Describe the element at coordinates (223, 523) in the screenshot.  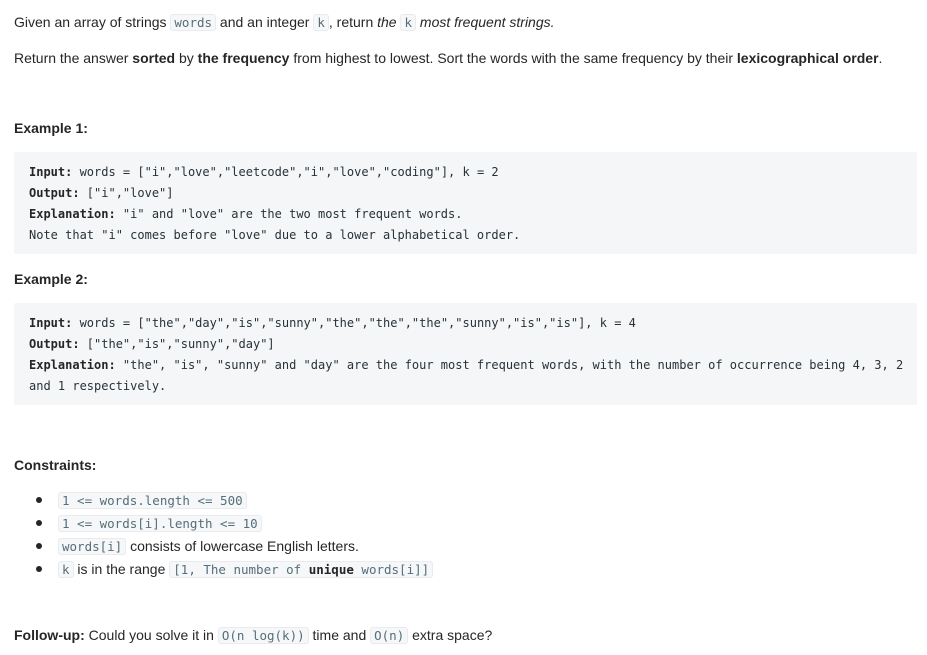
I see `constraint-item: 1 <= words[i].length <= 10` at that location.